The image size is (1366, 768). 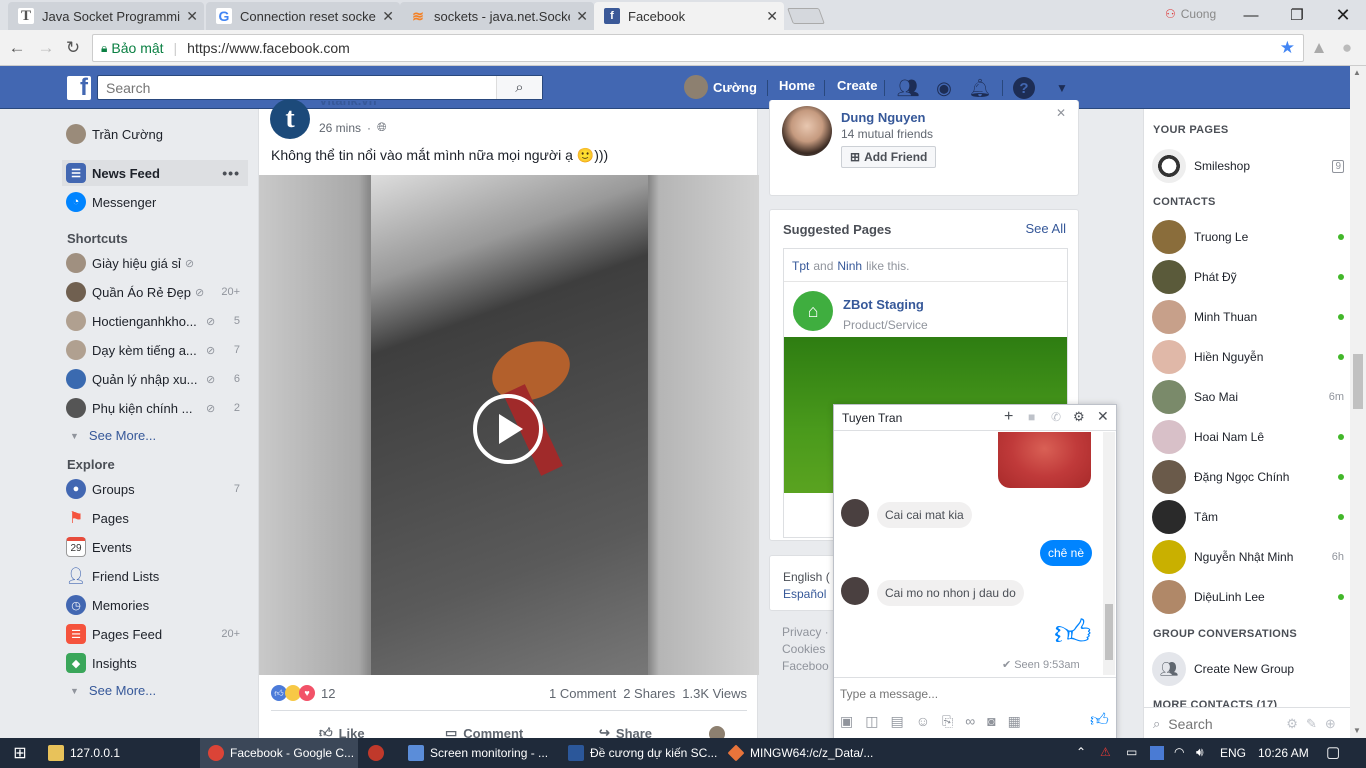 I want to click on page-logo-icon: ⌂, so click(x=813, y=311).